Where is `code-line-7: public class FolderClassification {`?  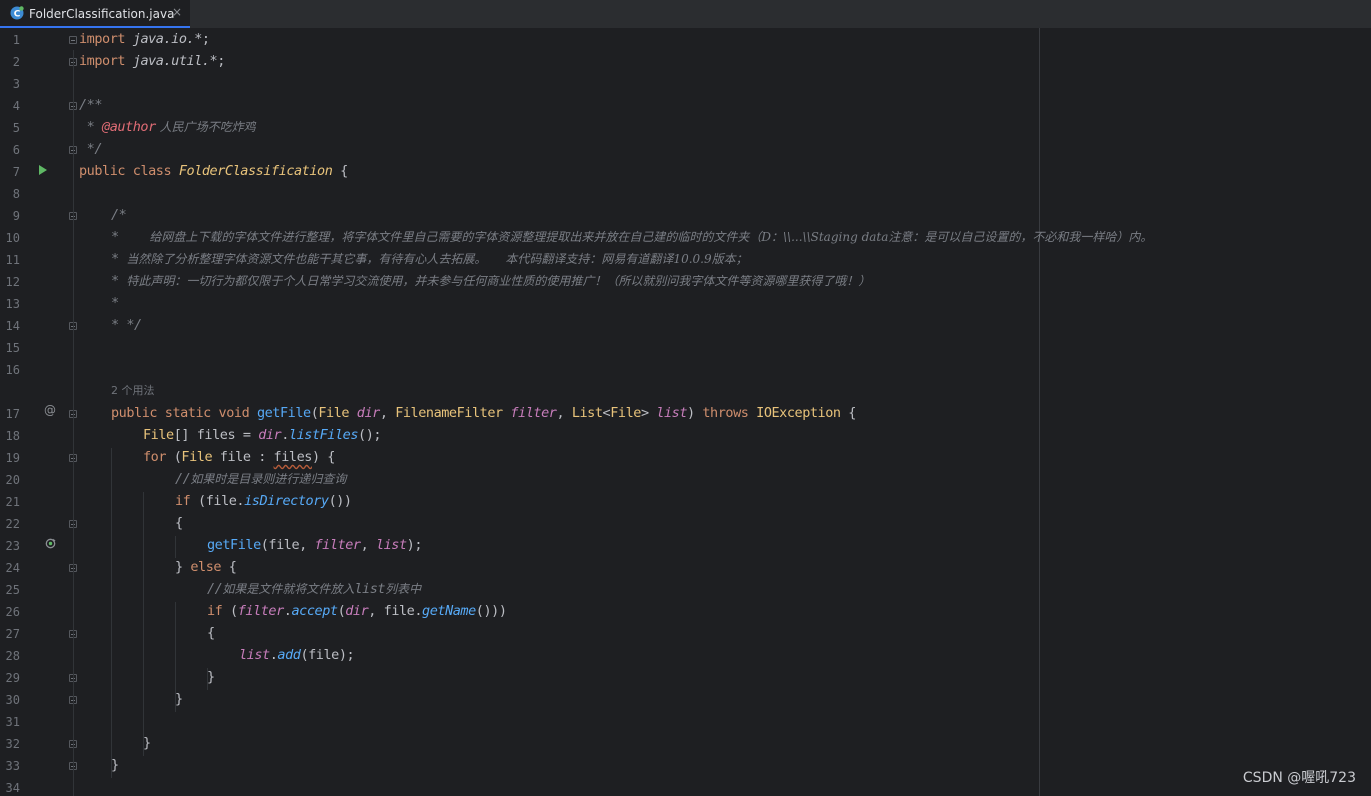
code-line-7: public class FolderClassification { is located at coordinates (213, 171).